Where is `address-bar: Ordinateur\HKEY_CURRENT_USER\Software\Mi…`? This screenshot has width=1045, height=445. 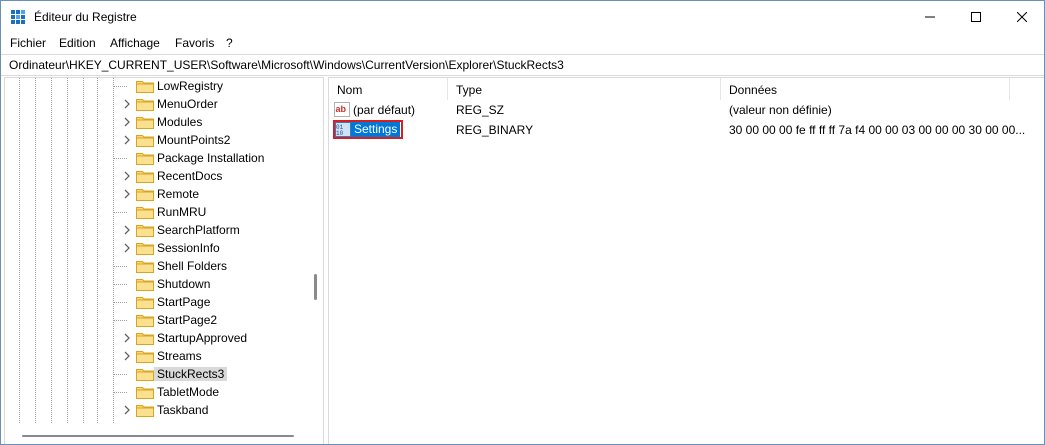 address-bar: Ordinateur\HKEY_CURRENT_USER\Software\Mi… is located at coordinates (522, 65).